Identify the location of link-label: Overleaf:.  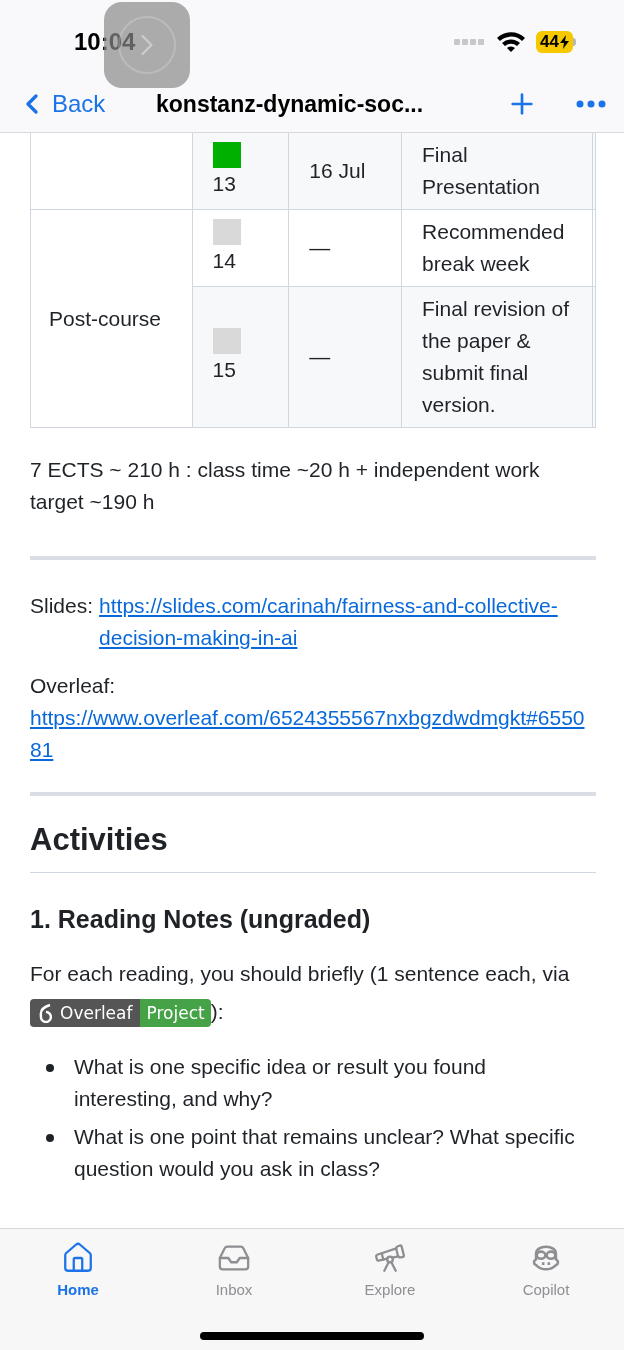
(73, 686).